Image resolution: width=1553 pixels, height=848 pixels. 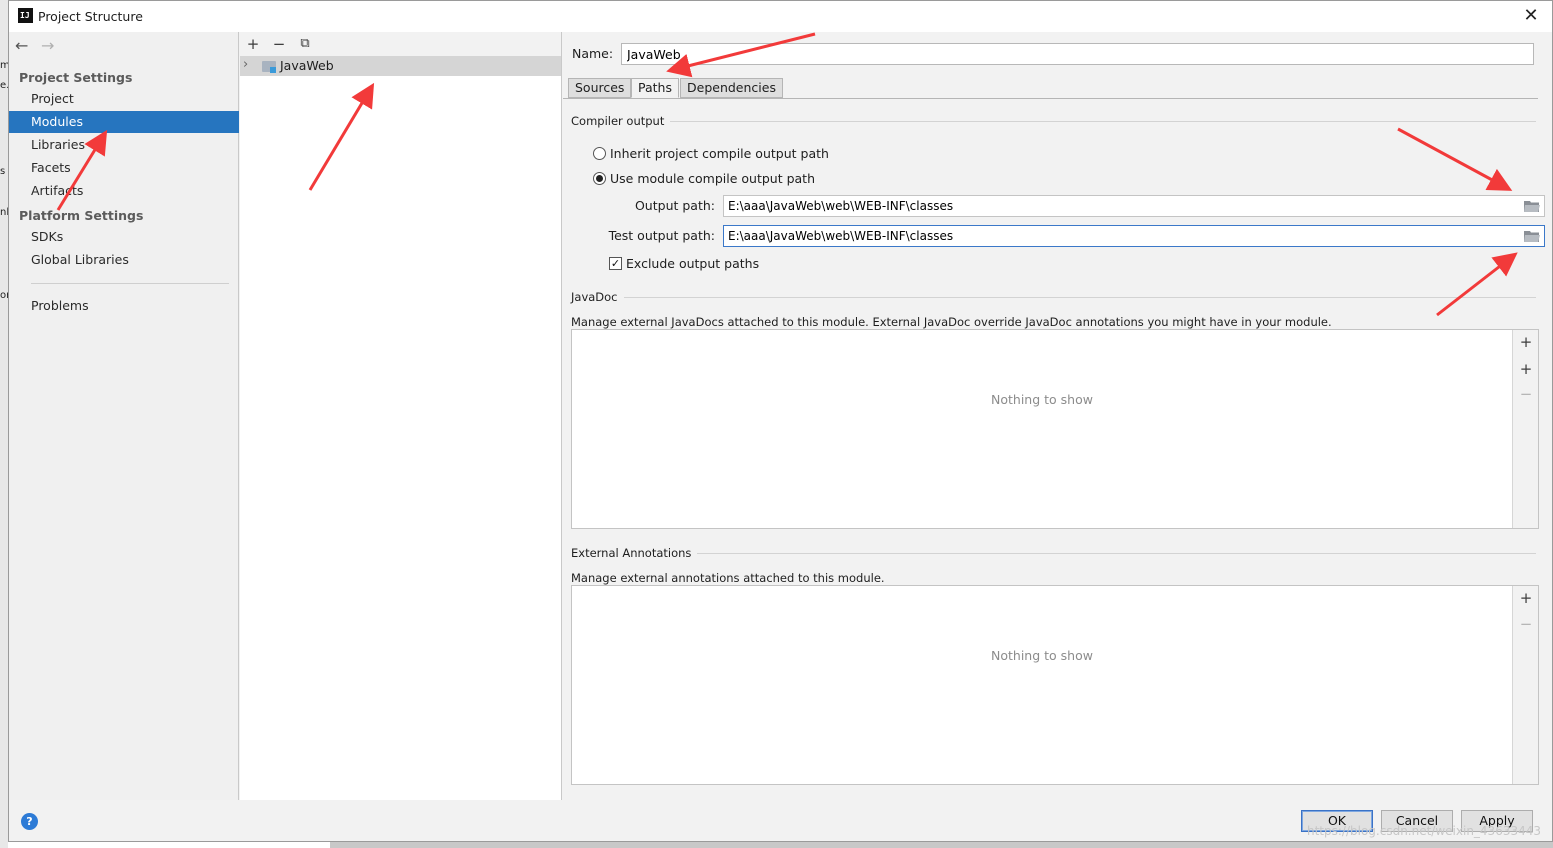 I want to click on window-title: Project Structure, so click(x=90, y=16).